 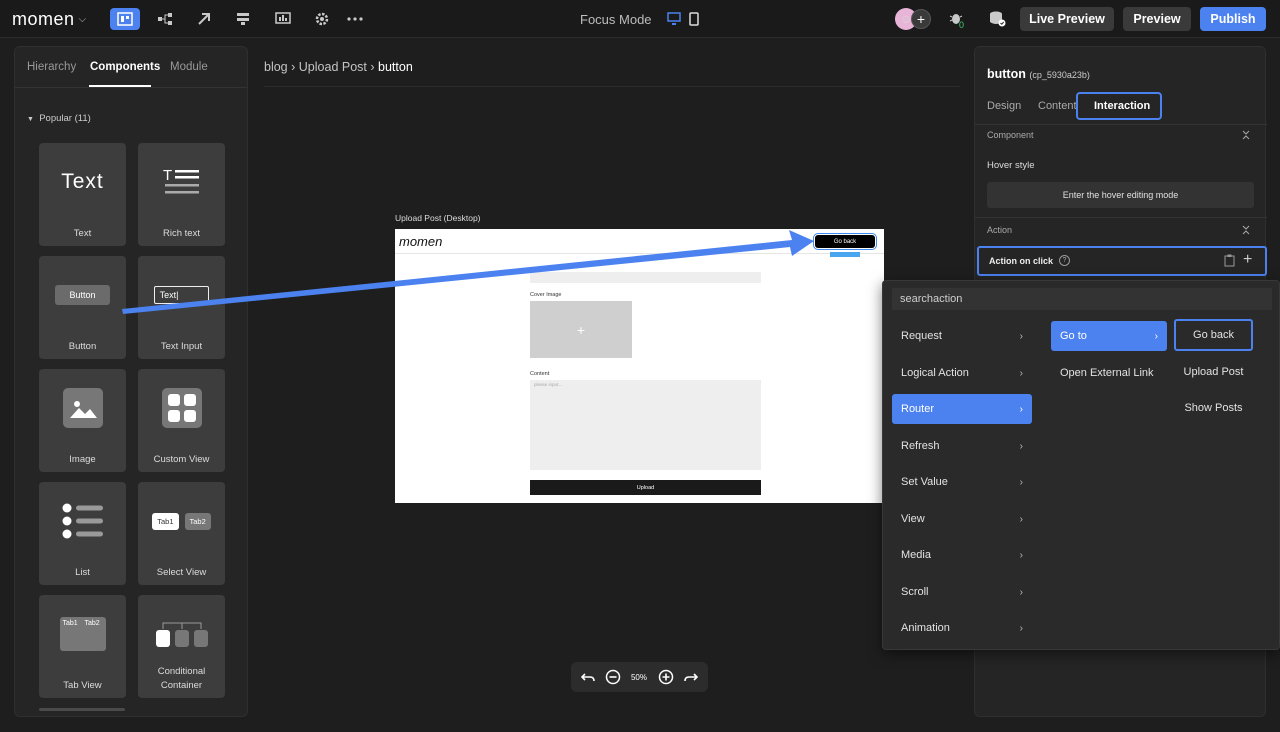 What do you see at coordinates (962, 446) in the screenshot?
I see `action-category-refresh: Refresh ›` at bounding box center [962, 446].